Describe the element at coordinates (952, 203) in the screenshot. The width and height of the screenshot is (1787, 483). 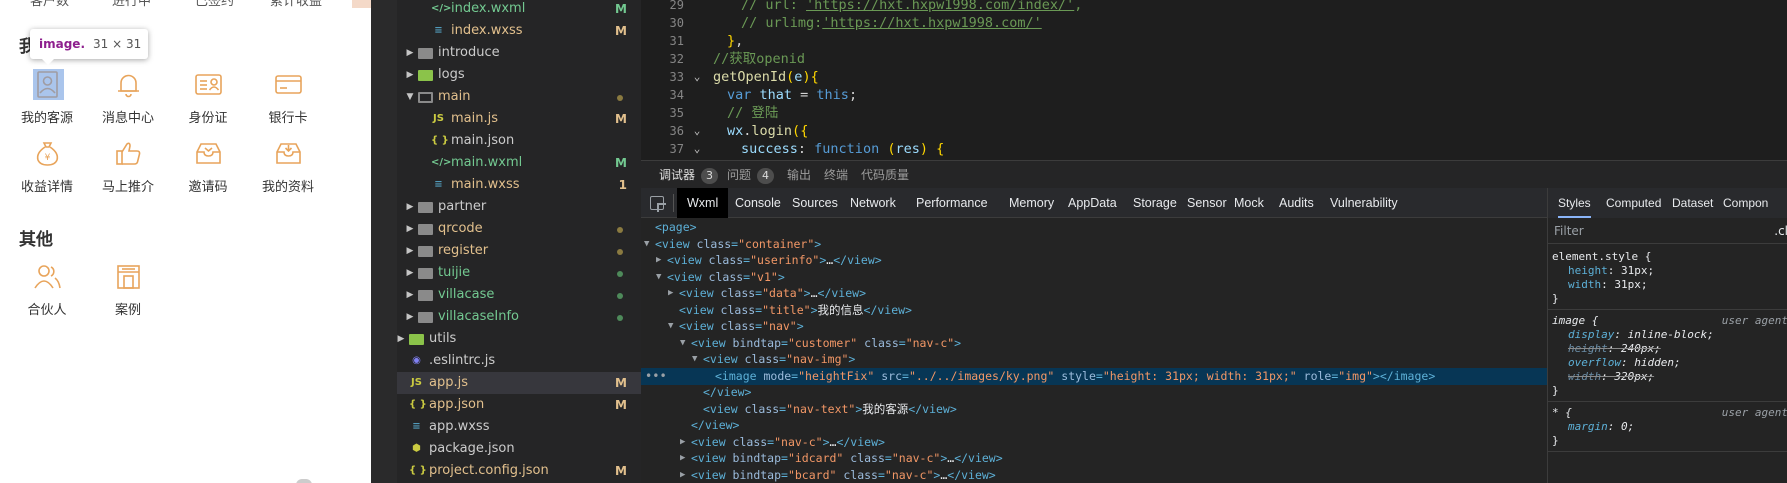
I see `devtools-tab: Performance` at that location.